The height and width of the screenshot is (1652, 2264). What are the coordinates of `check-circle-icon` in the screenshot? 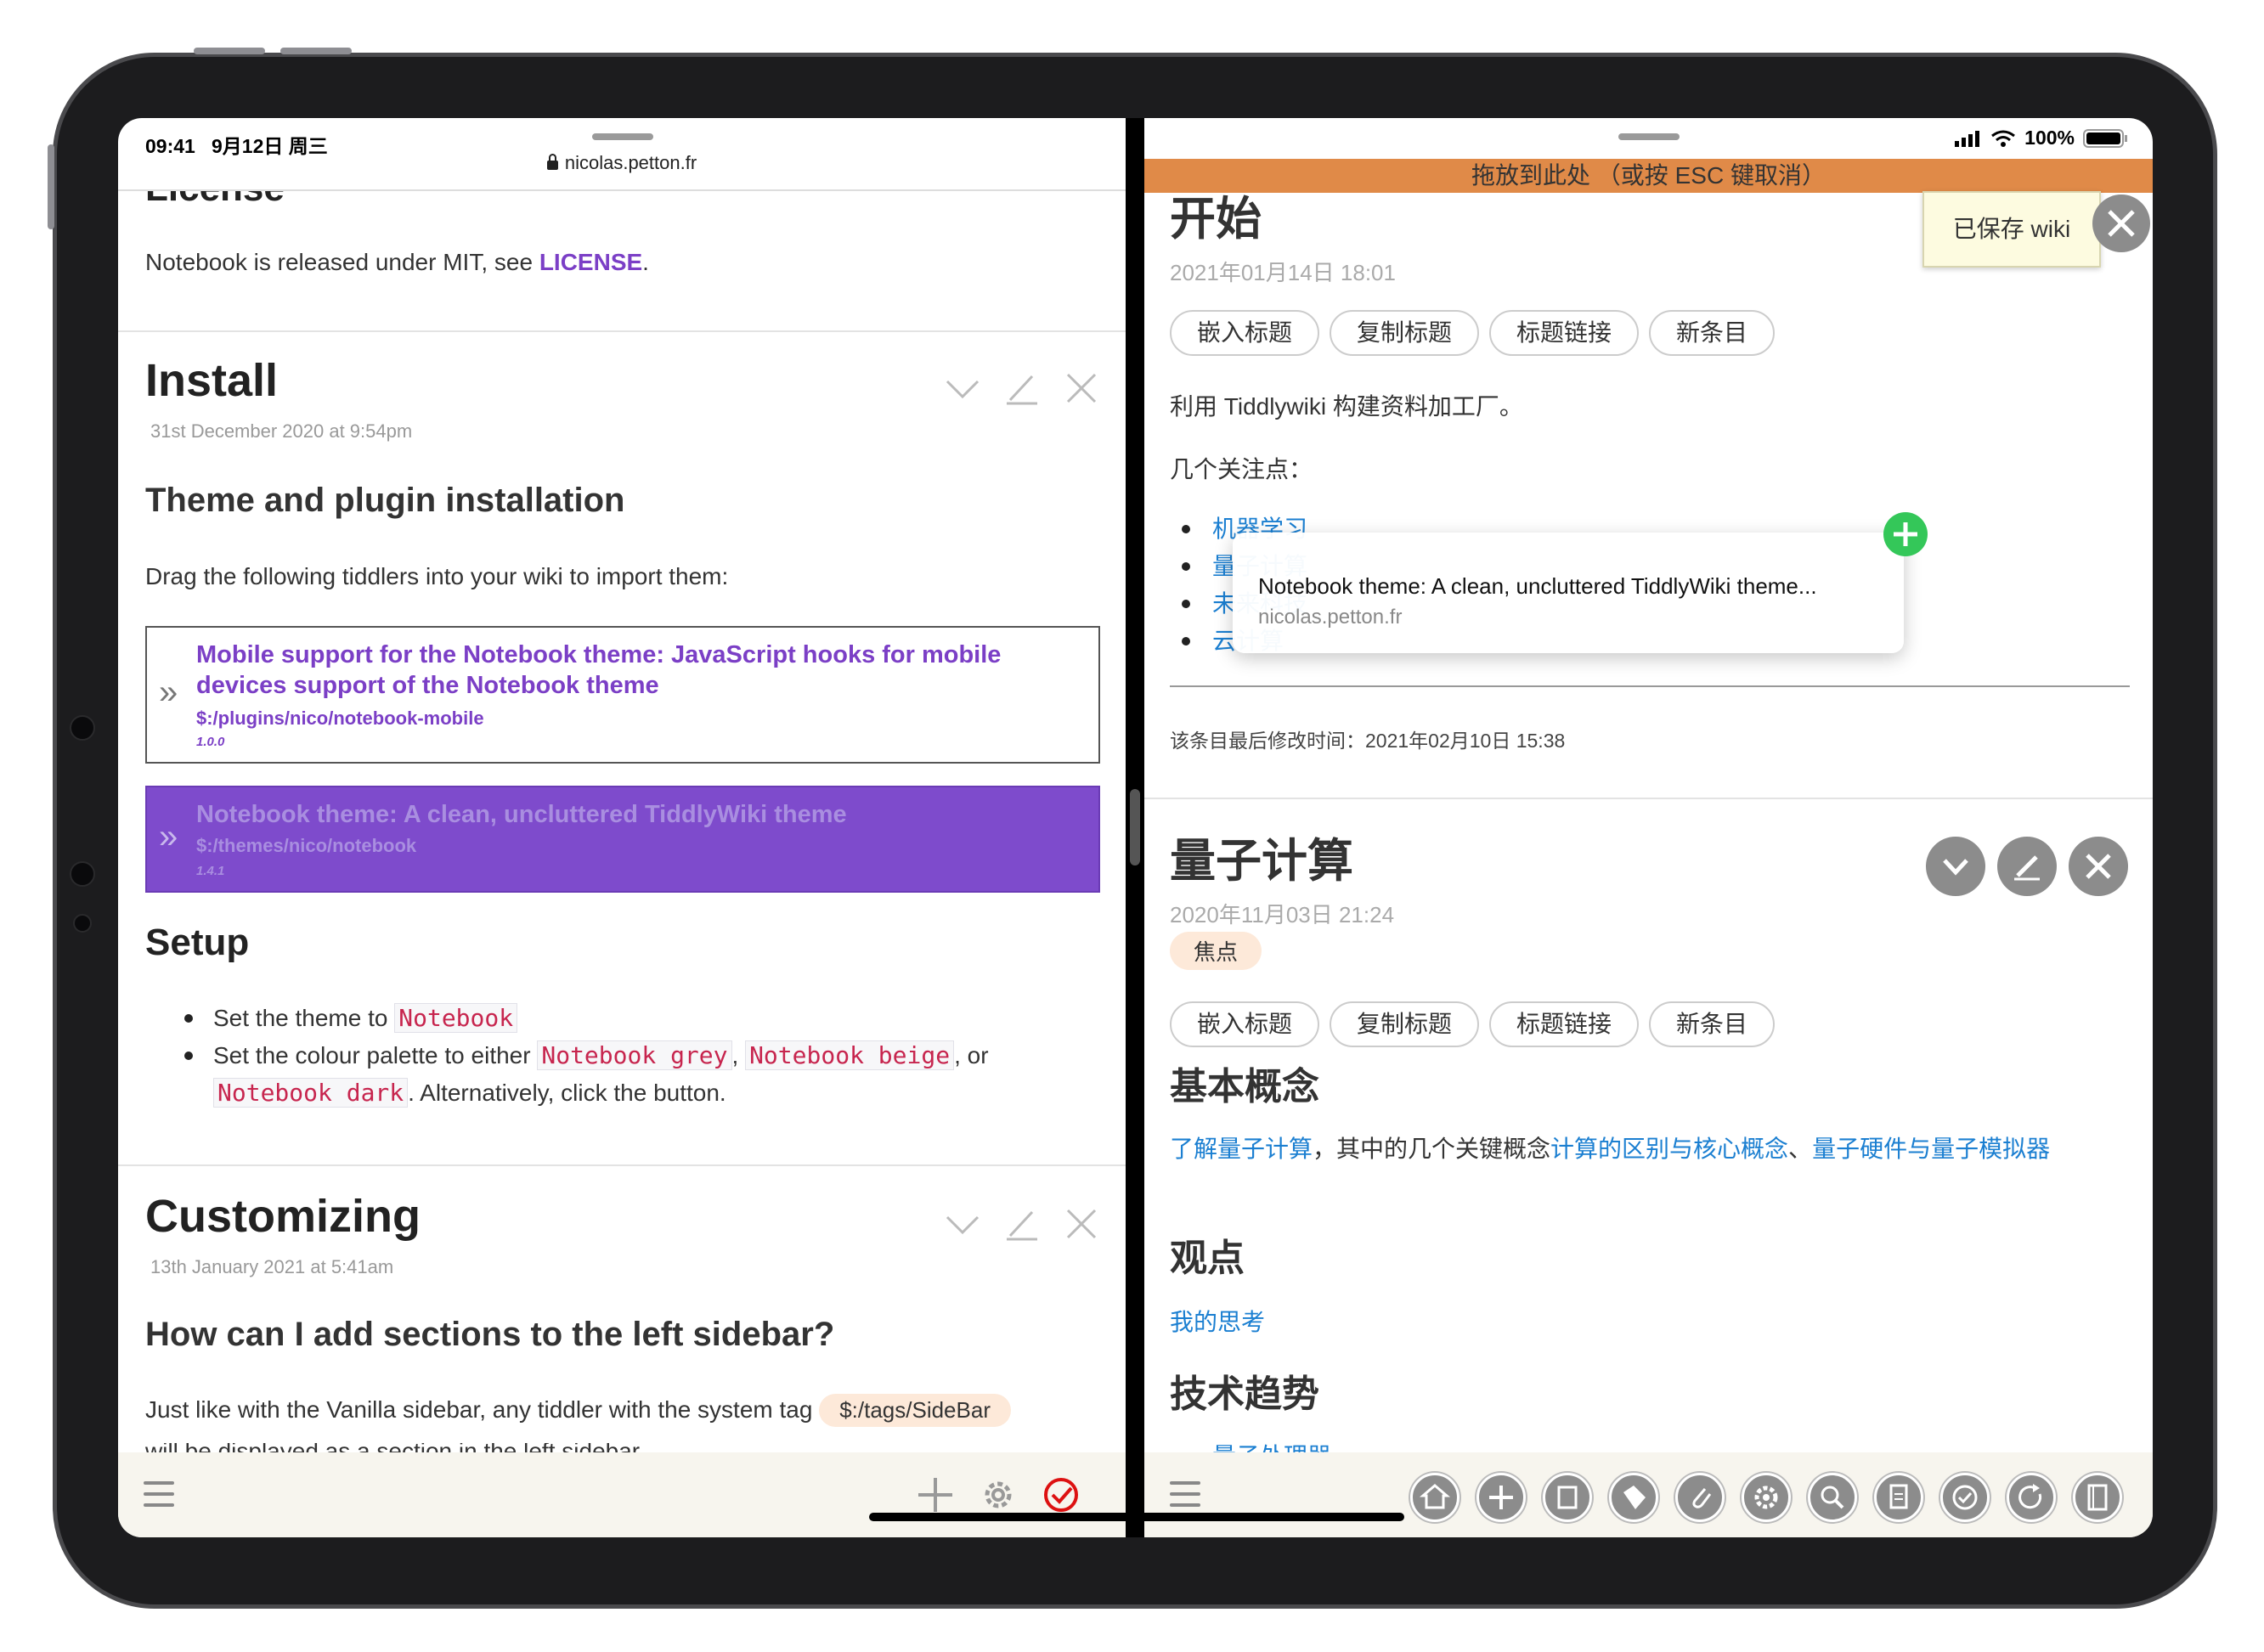 It's located at (1061, 1495).